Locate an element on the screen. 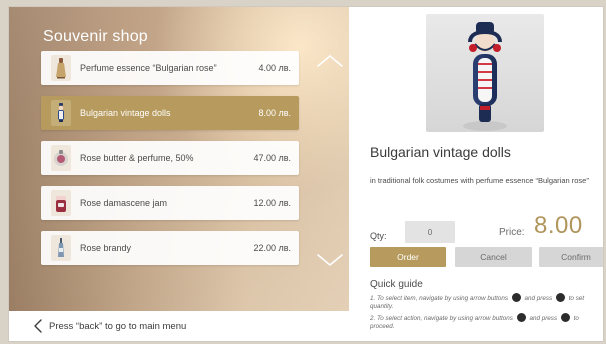  doll-photo-illustration is located at coordinates (485, 76).